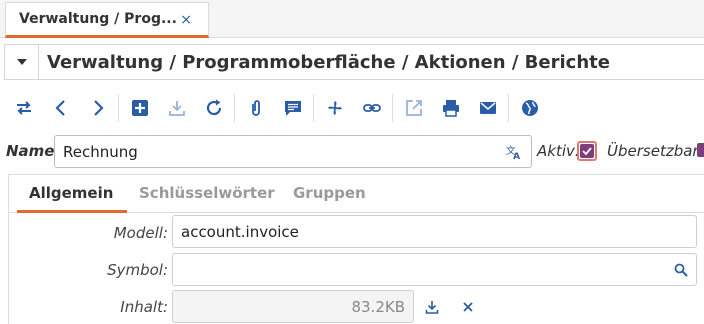 This screenshot has width=704, height=324. I want to click on clear-icon, so click(468, 307).